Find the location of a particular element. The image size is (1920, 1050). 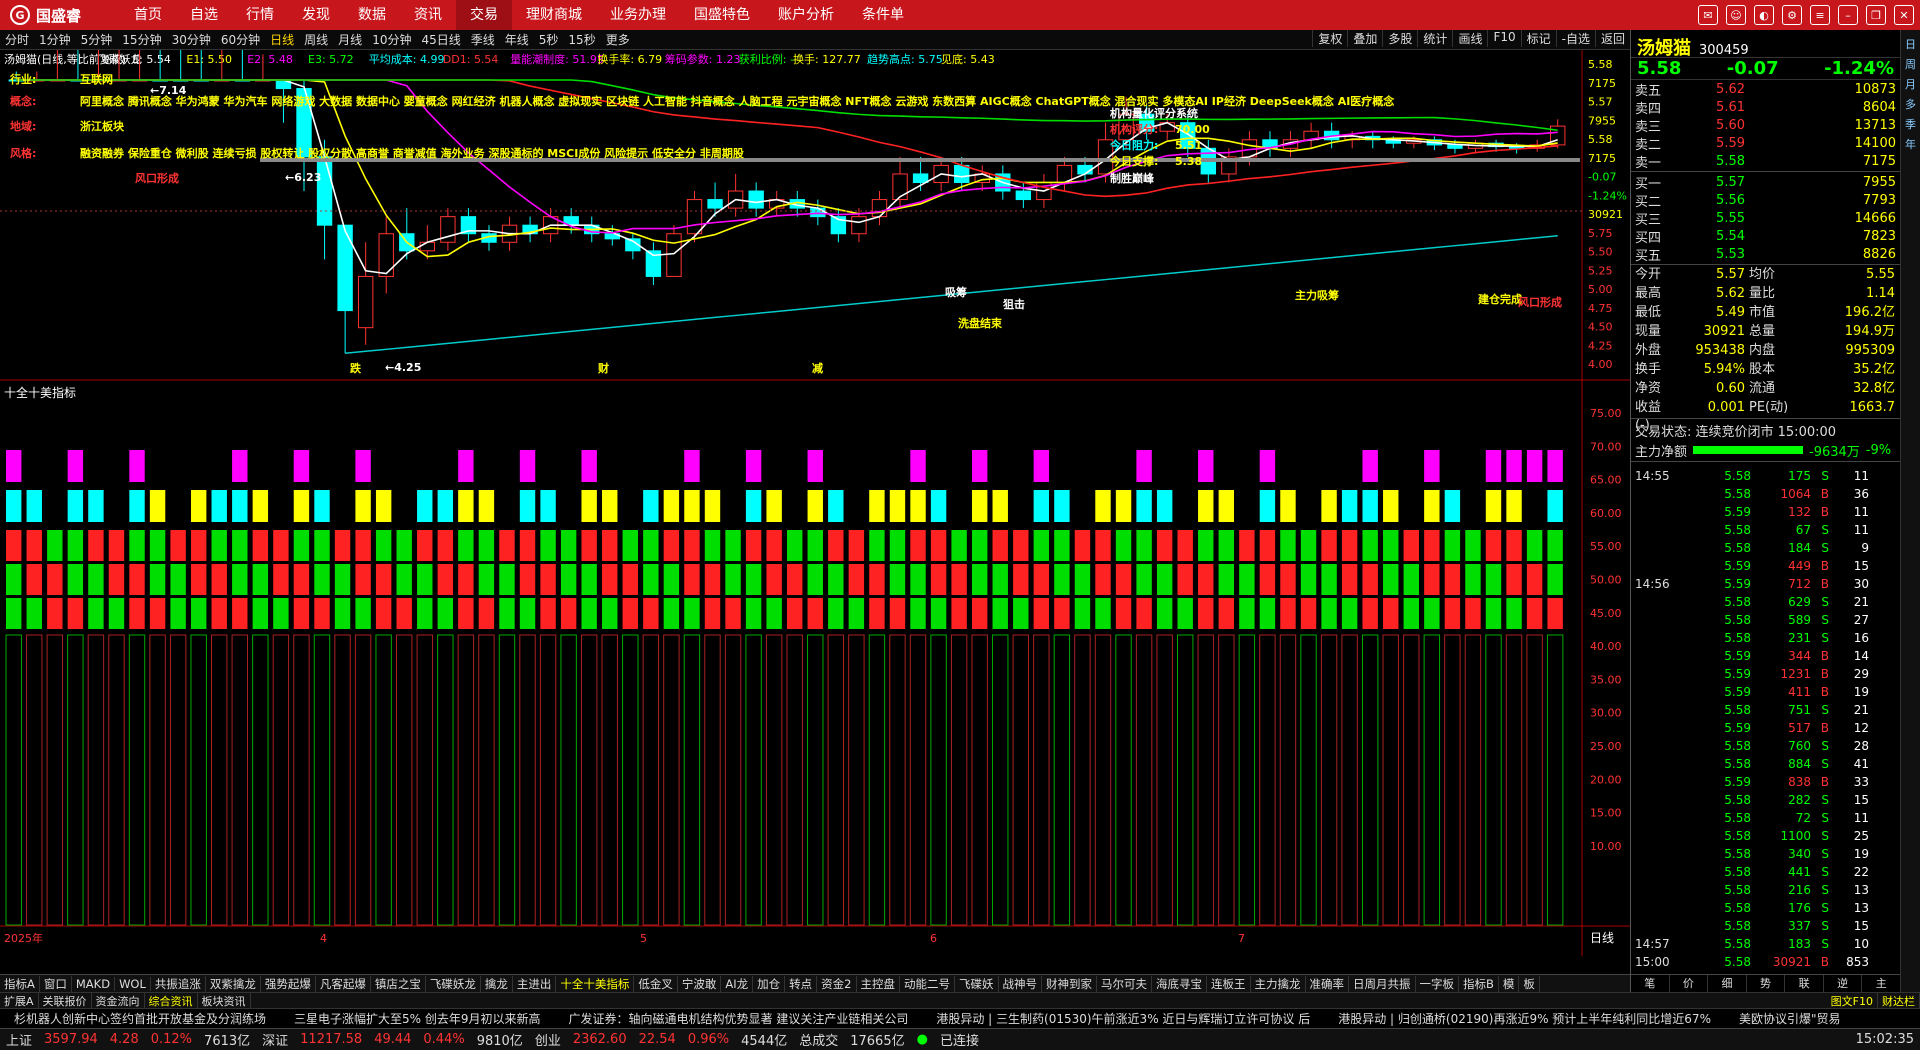

panel-tab-主: 主 is located at coordinates (1882, 983).